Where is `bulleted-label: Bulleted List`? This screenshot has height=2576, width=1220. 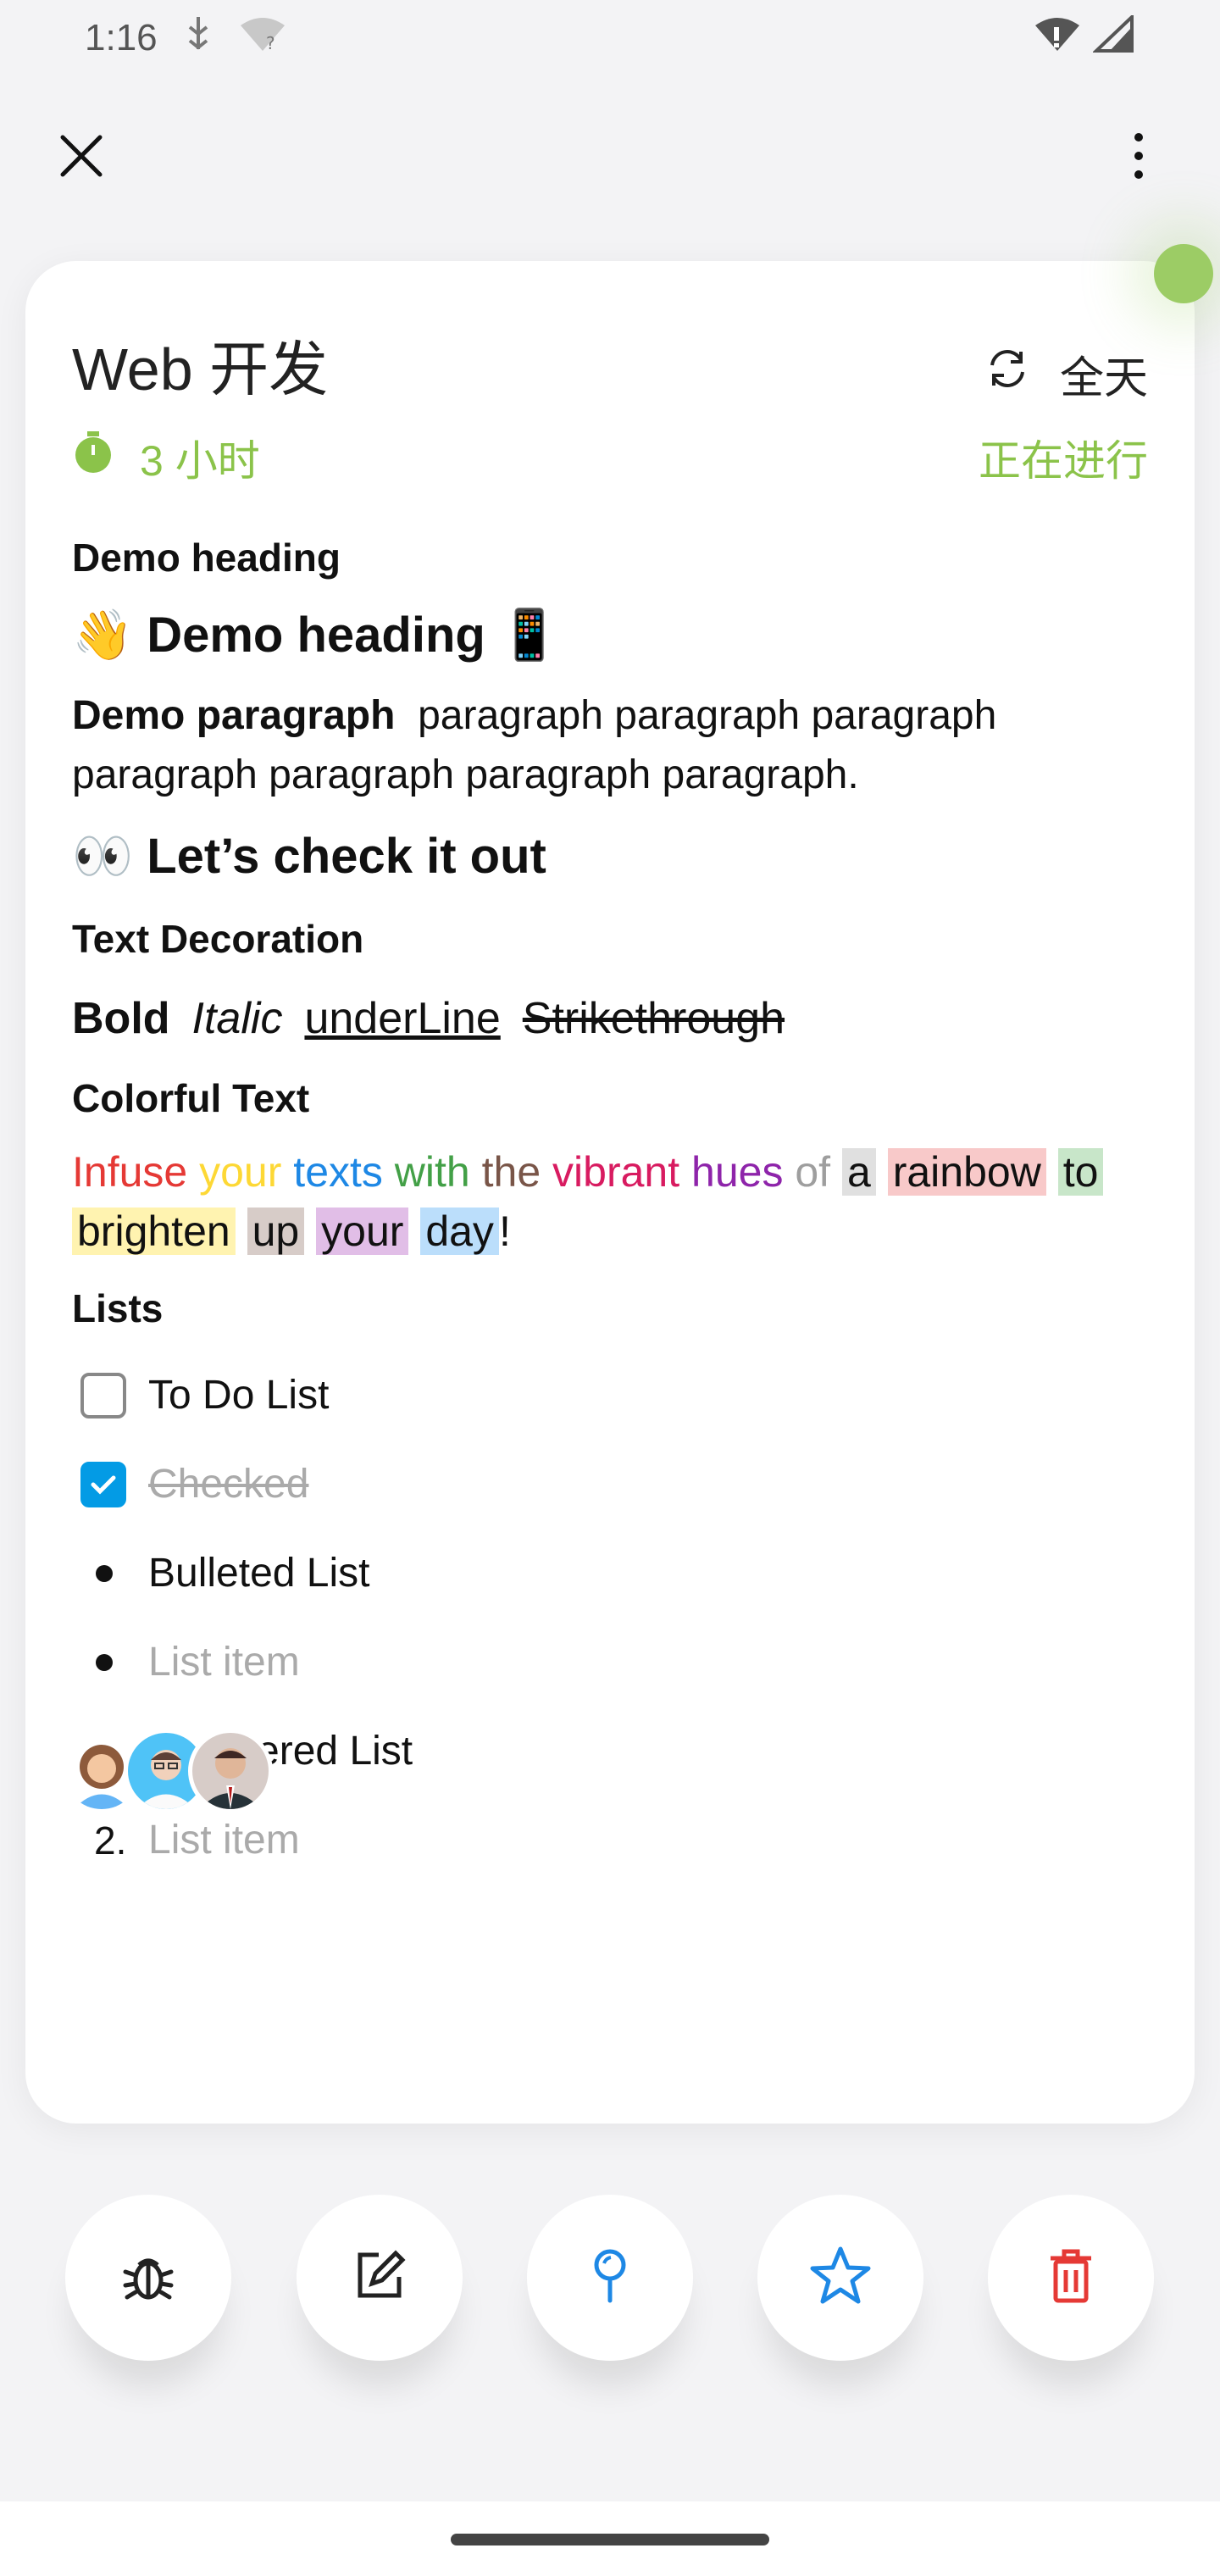
bulleted-label: Bulleted List is located at coordinates (259, 1573).